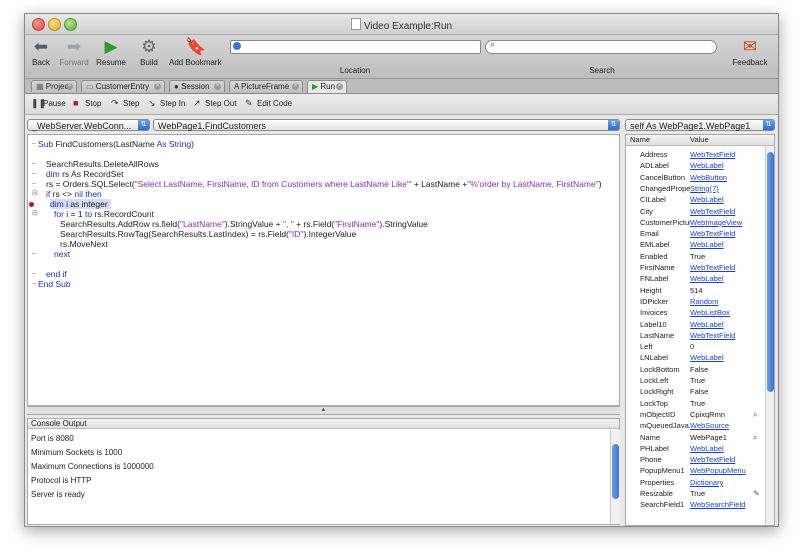  Describe the element at coordinates (696, 493) in the screenshot. I see `variable-row: Resizable True ✎` at that location.